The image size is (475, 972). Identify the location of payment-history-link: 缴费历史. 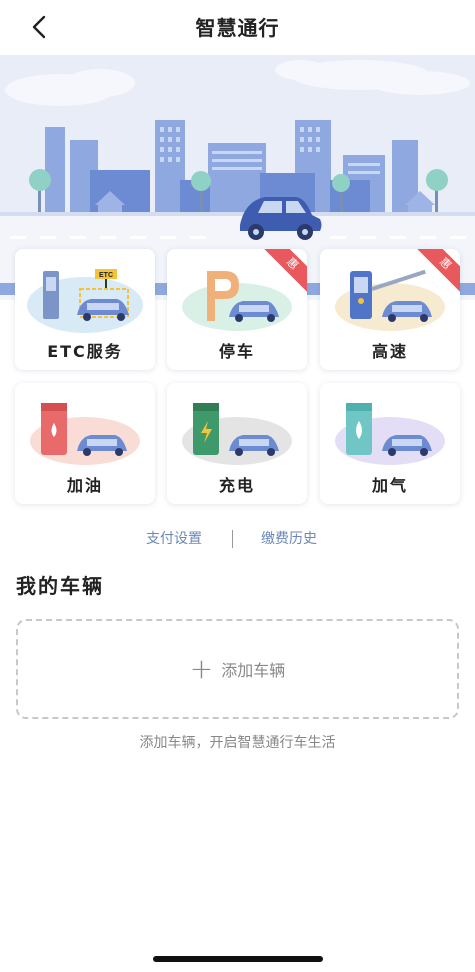
(289, 538).